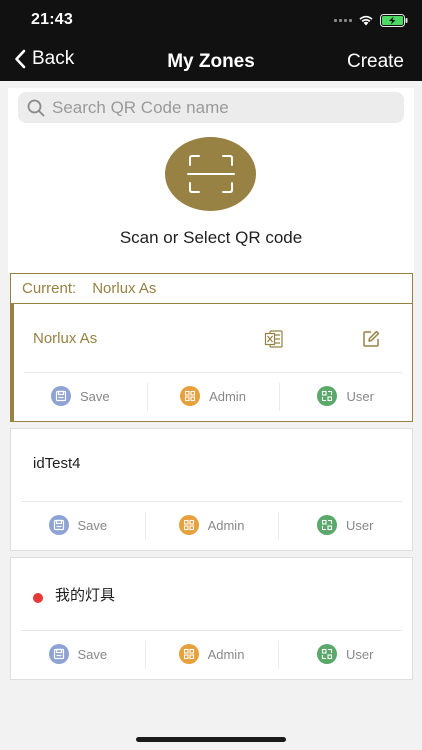 The width and height of the screenshot is (422, 750). Describe the element at coordinates (49, 288) in the screenshot. I see `current-prefix: Current:` at that location.